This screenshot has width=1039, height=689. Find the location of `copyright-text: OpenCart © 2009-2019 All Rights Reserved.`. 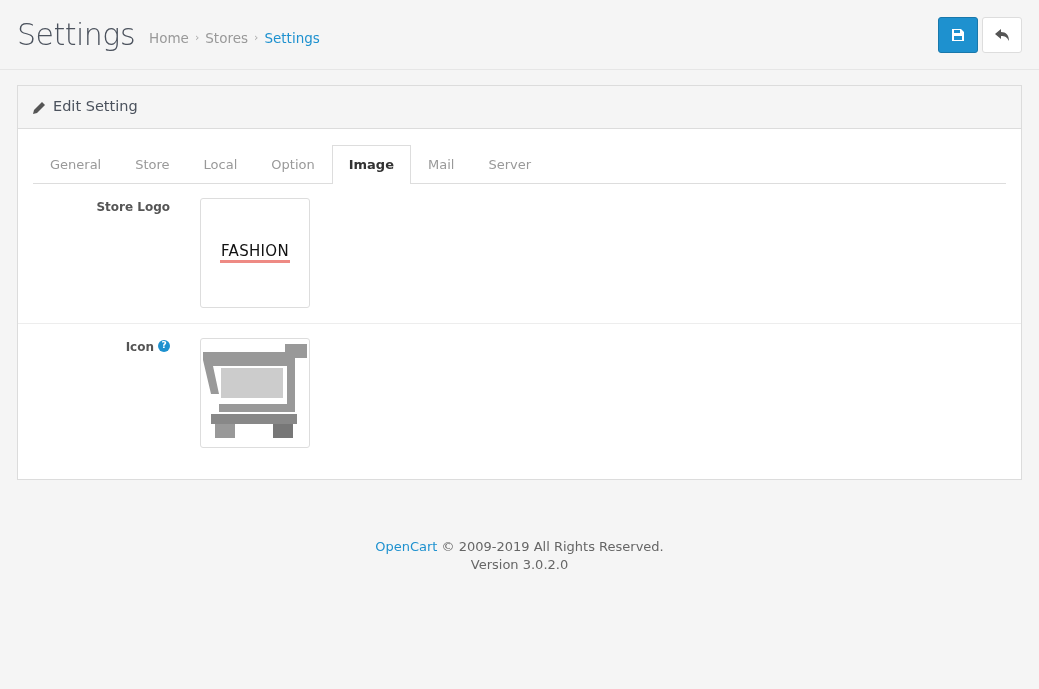

copyright-text: OpenCart © 2009-2019 All Rights Reserved. is located at coordinates (519, 547).